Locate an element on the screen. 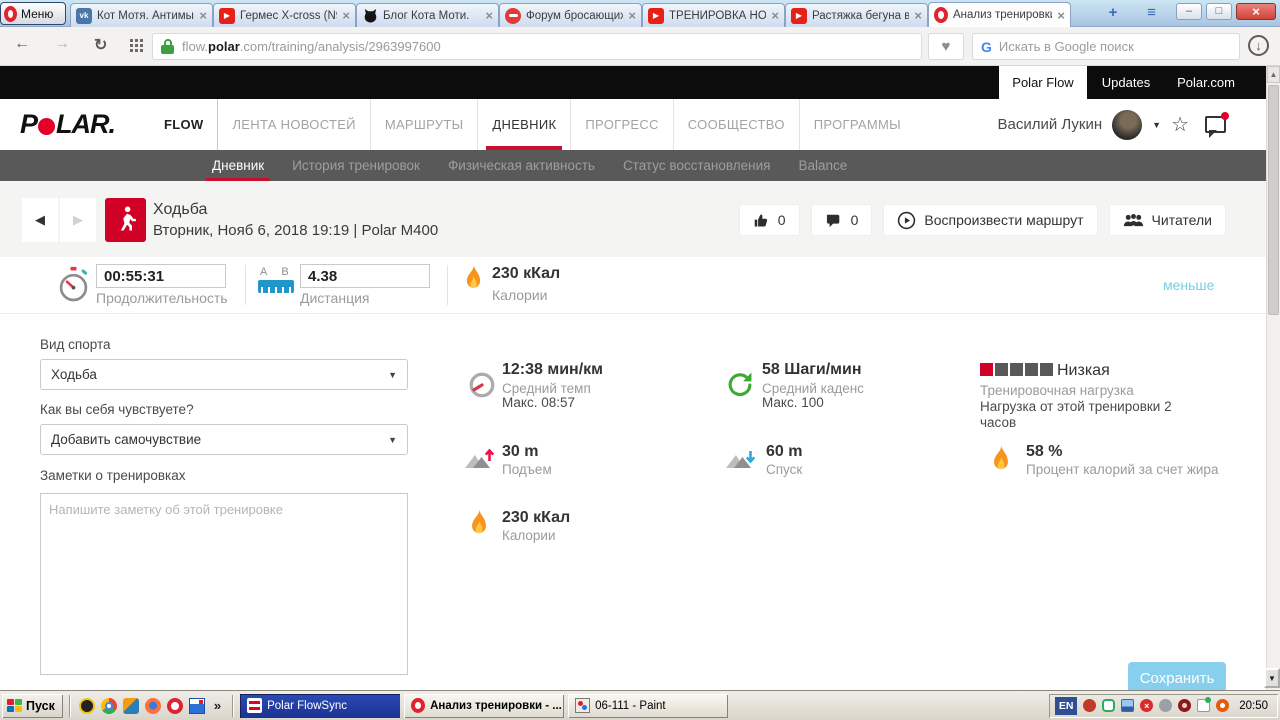  duration-input is located at coordinates (161, 276).